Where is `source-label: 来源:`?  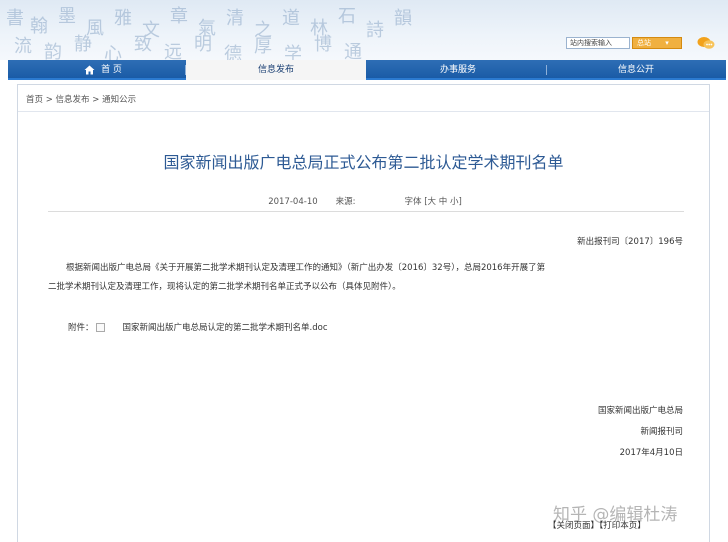 source-label: 来源: is located at coordinates (345, 202).